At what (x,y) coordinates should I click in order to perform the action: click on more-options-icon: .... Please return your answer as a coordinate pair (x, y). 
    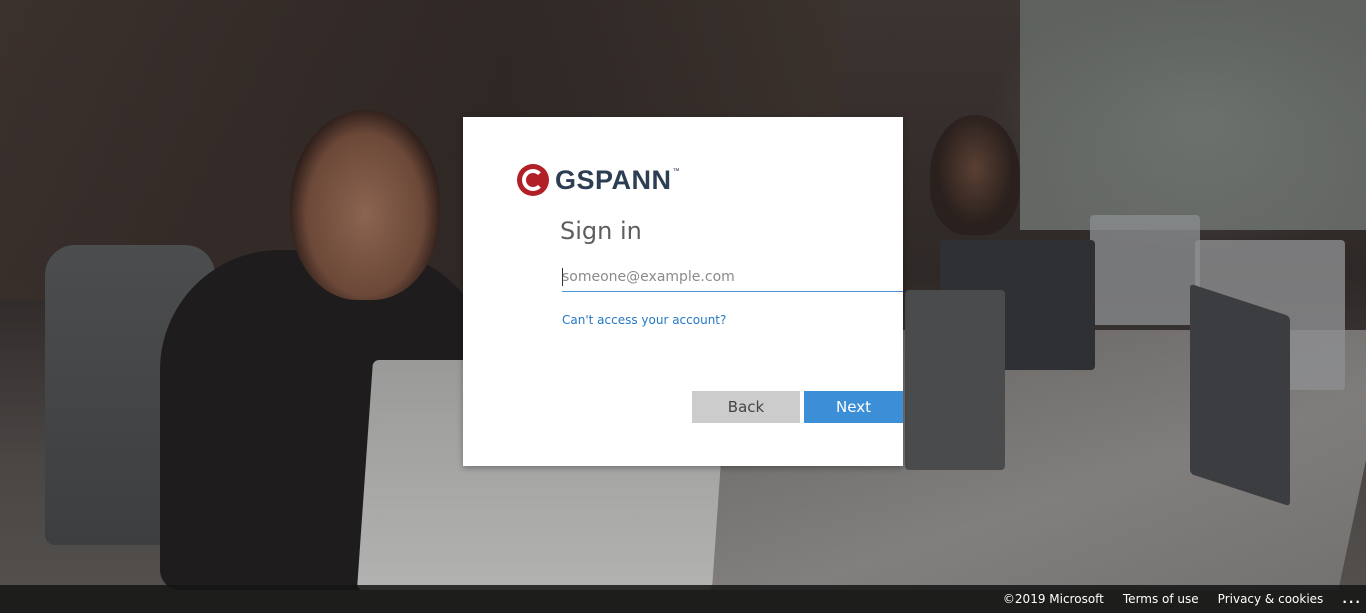
    Looking at the image, I should click on (1352, 599).